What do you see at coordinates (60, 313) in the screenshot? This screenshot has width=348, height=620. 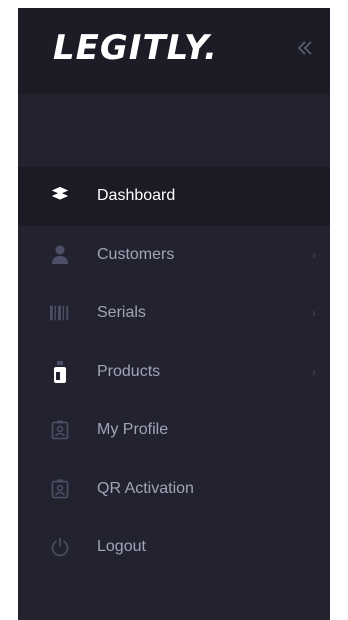 I see `barcode-icon` at bounding box center [60, 313].